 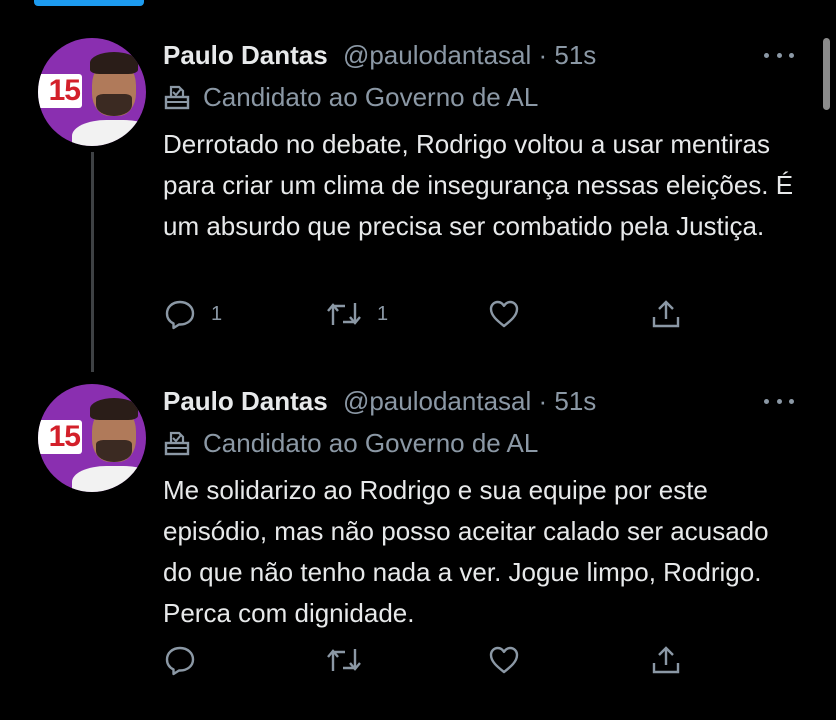 What do you see at coordinates (217, 313) in the screenshot?
I see `reply-count: 1` at bounding box center [217, 313].